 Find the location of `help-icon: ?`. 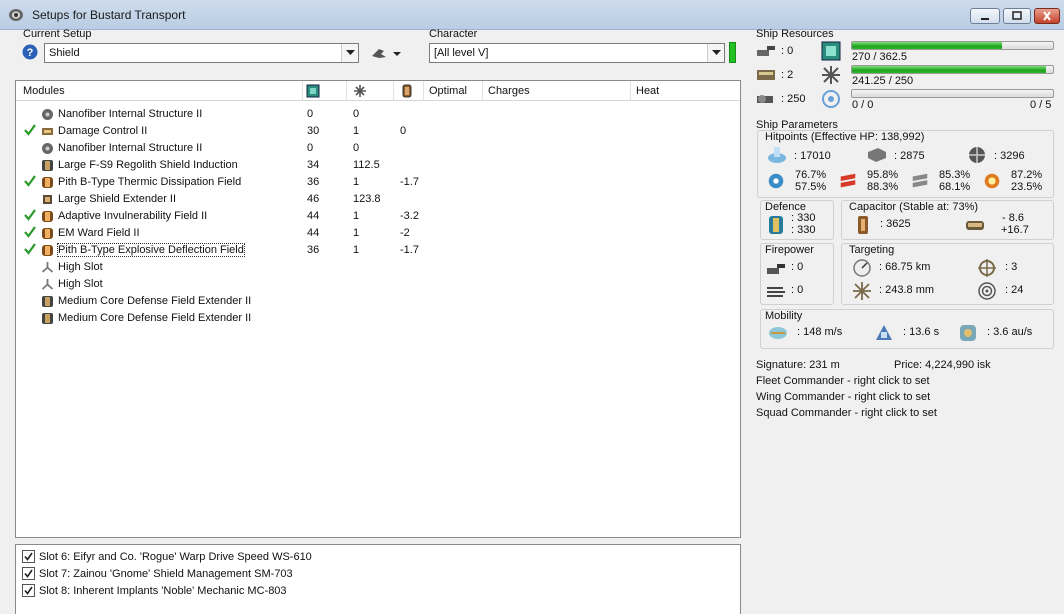

help-icon: ? is located at coordinates (30, 52).